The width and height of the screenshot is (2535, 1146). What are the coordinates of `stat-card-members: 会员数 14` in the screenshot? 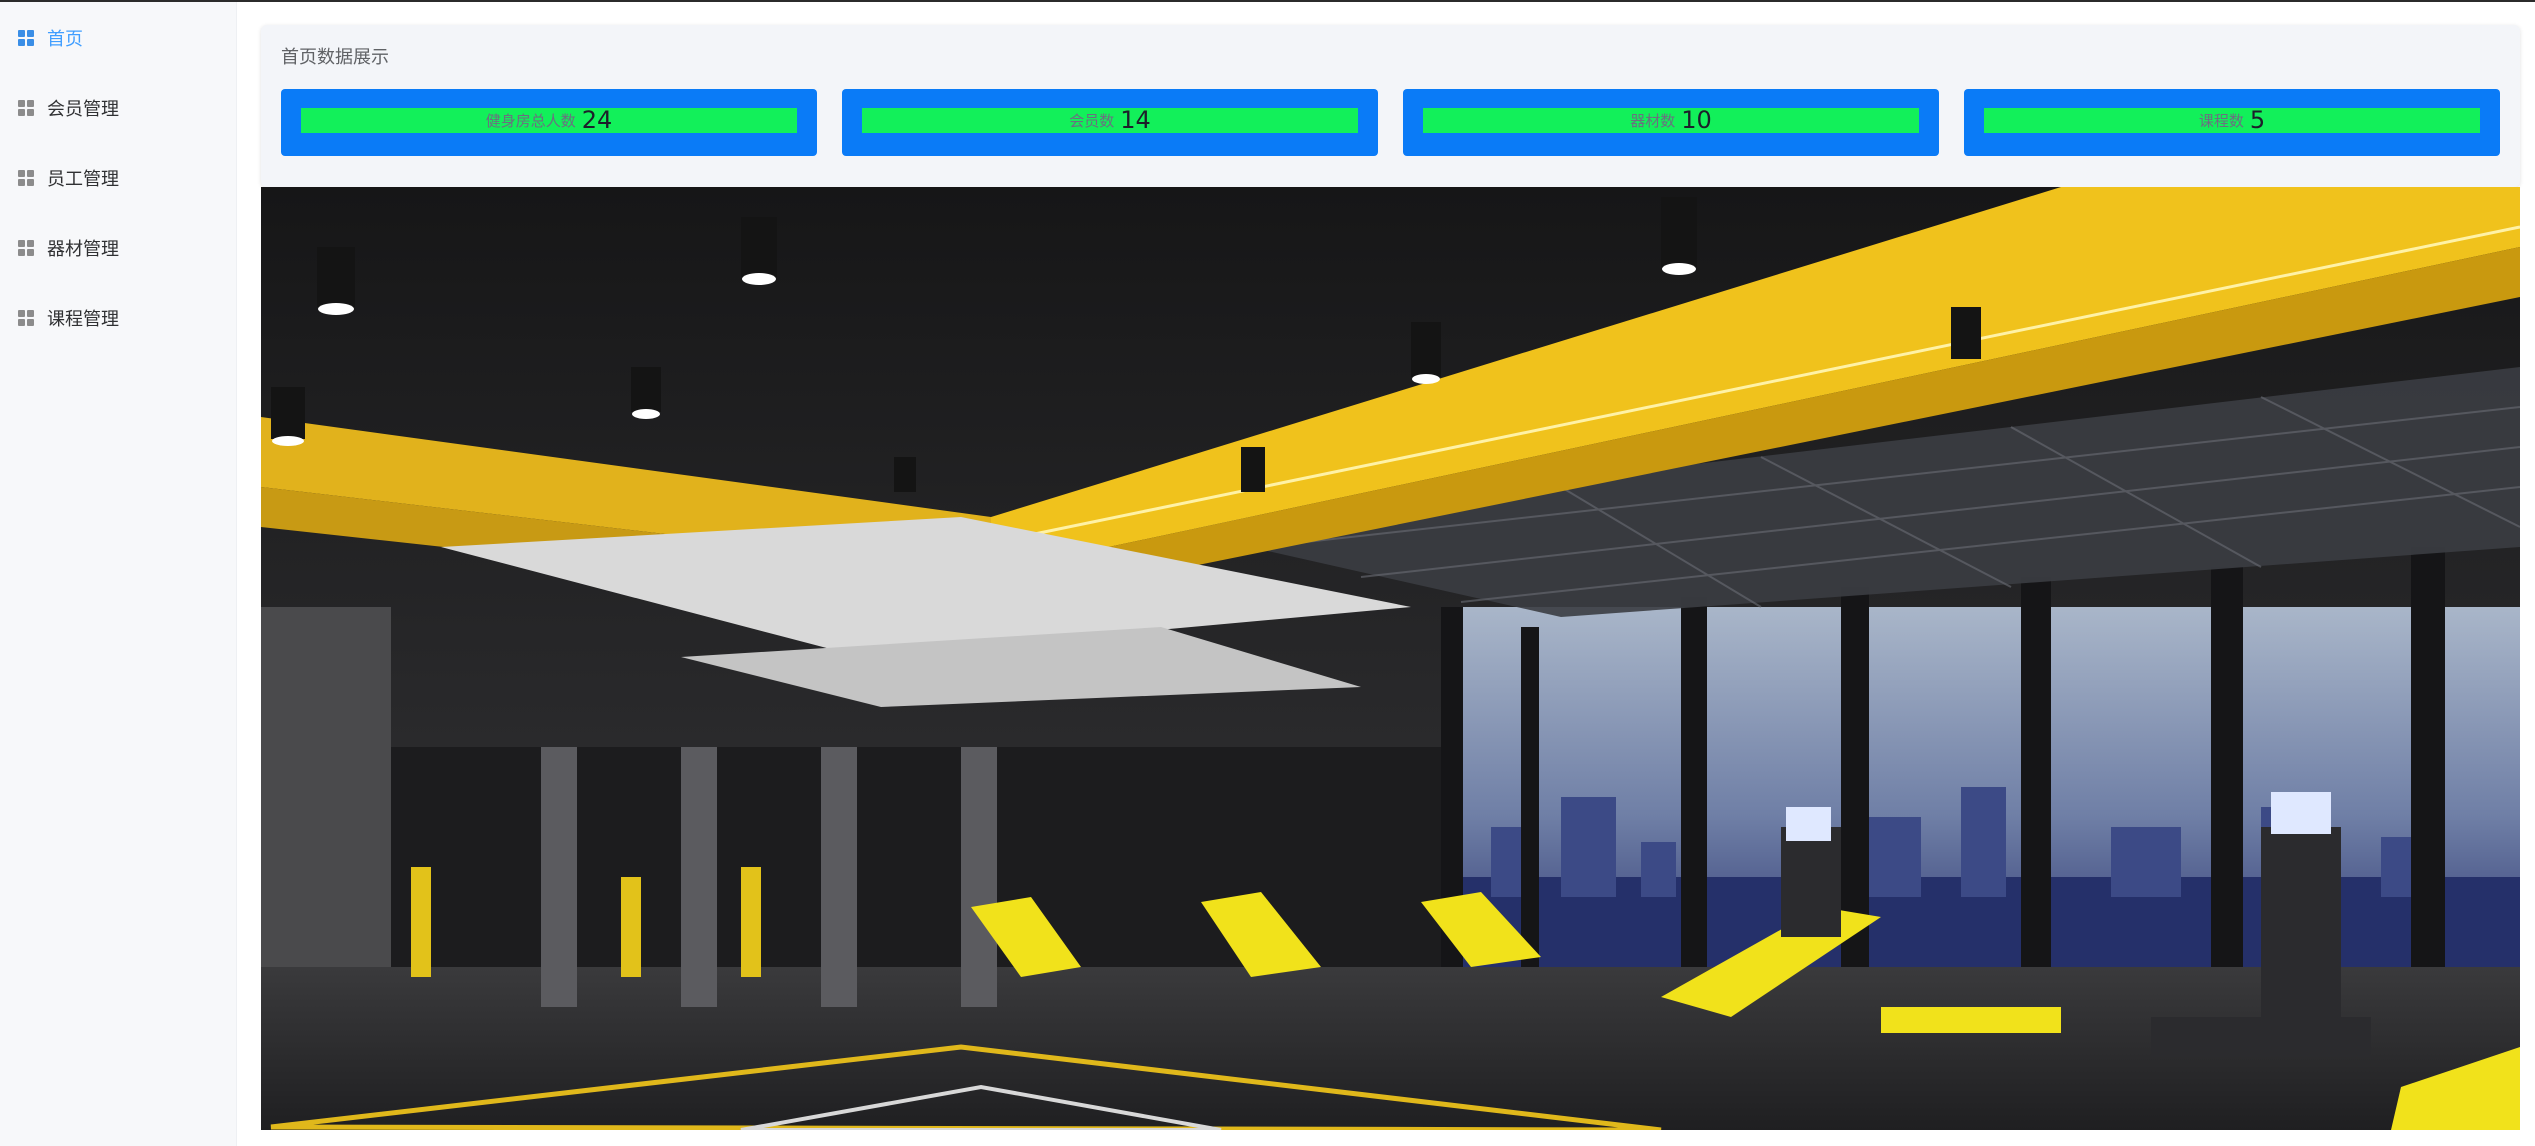 It's located at (1110, 122).